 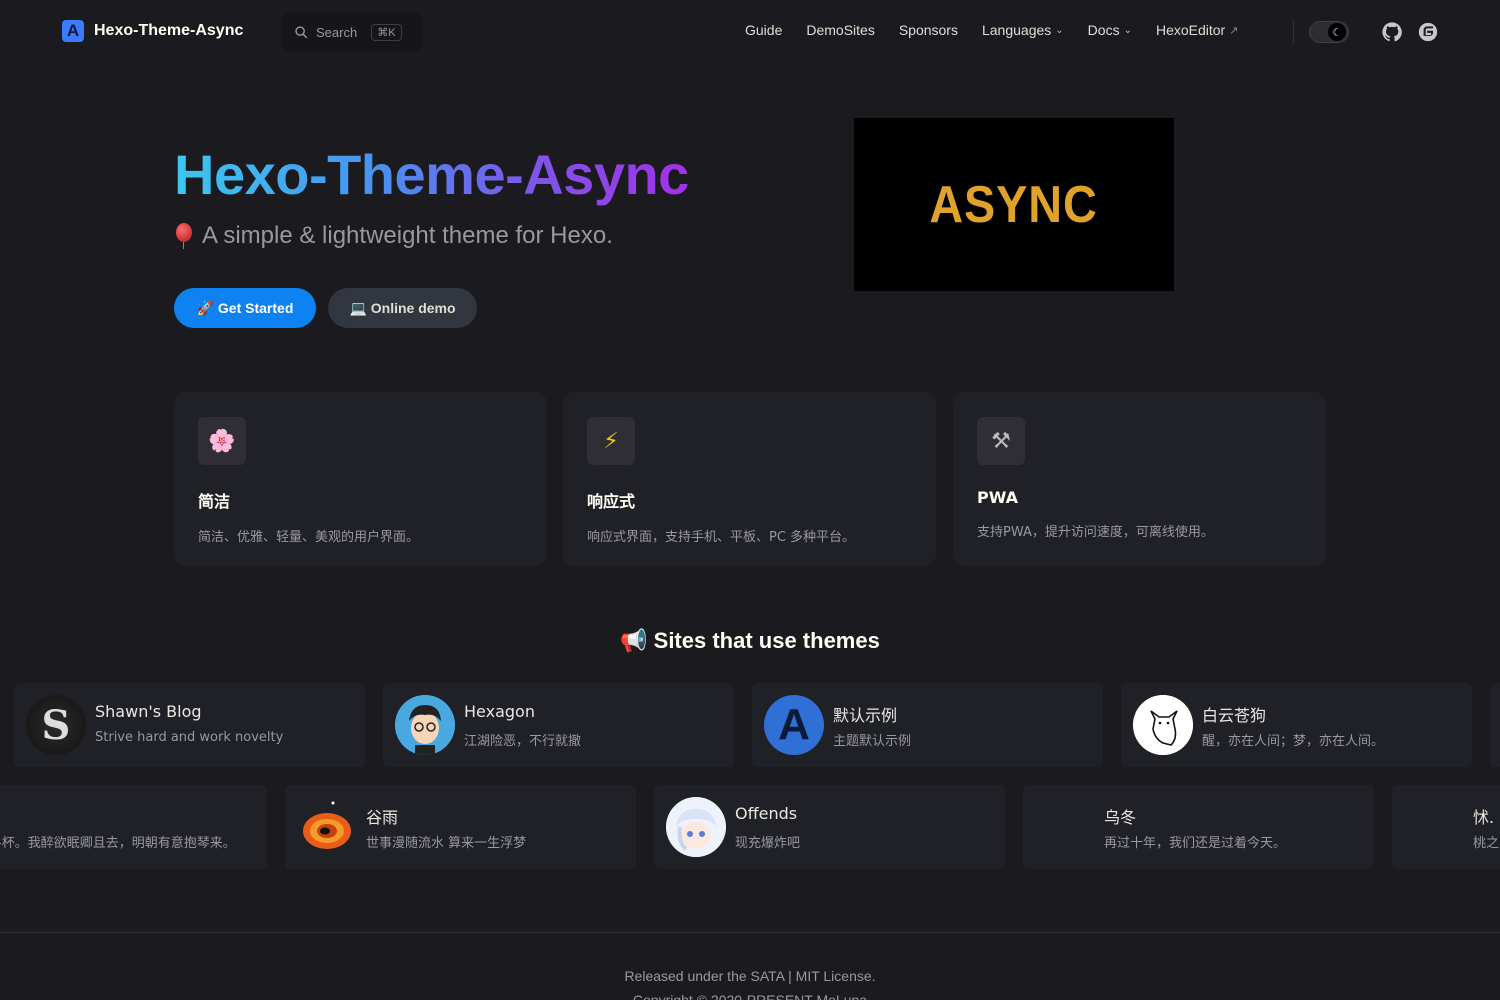 I want to click on hero-tagline: A simple & lightweight theme for Hexo., so click(x=393, y=236).